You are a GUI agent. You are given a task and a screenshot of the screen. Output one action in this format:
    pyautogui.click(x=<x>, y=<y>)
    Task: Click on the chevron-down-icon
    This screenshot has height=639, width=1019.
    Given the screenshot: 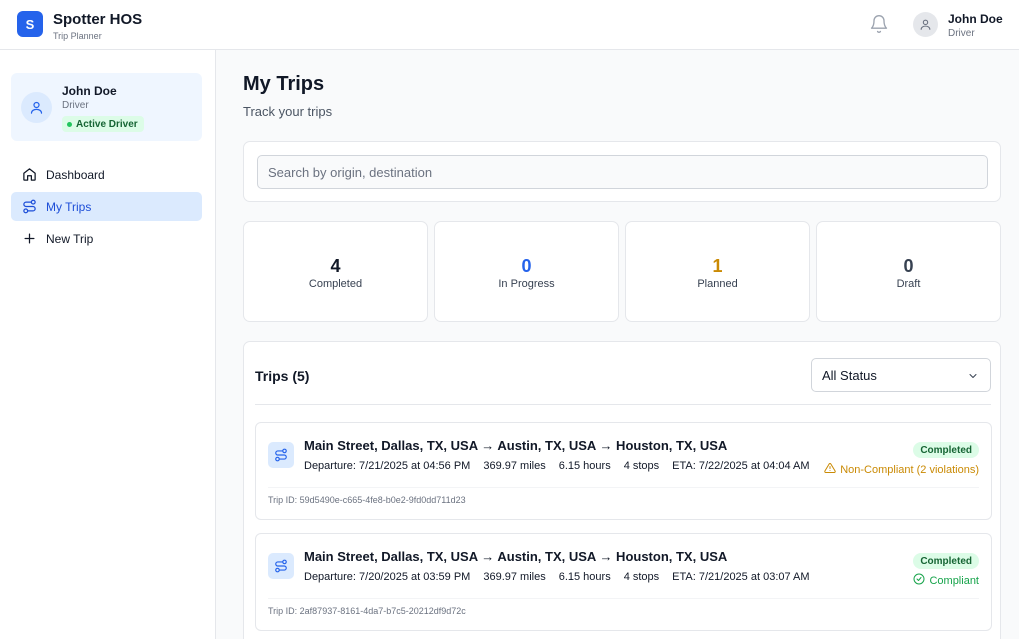 What is the action you would take?
    pyautogui.click(x=973, y=377)
    